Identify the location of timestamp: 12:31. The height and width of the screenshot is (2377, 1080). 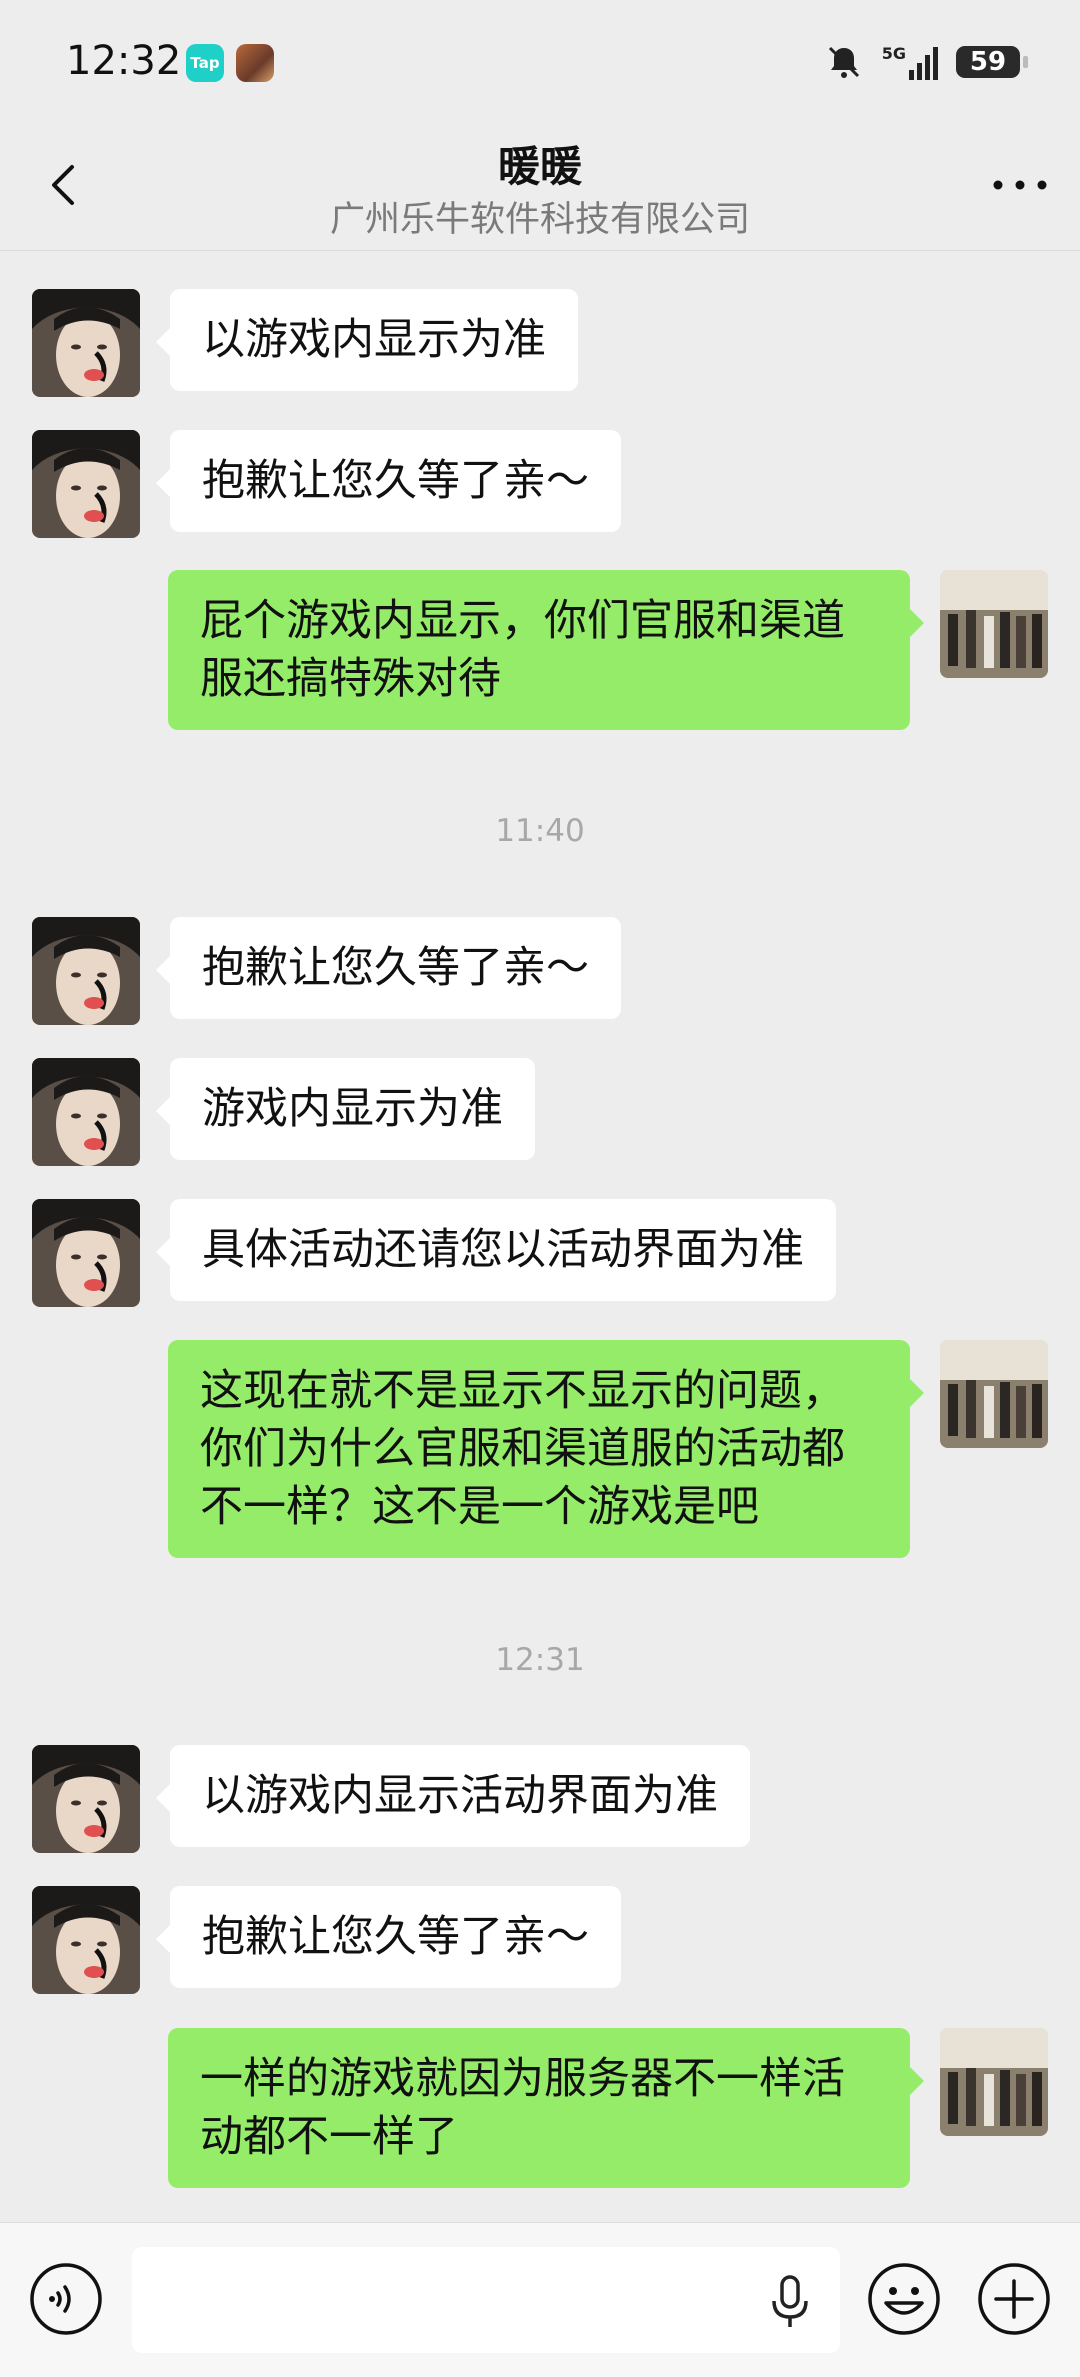
(540, 1660).